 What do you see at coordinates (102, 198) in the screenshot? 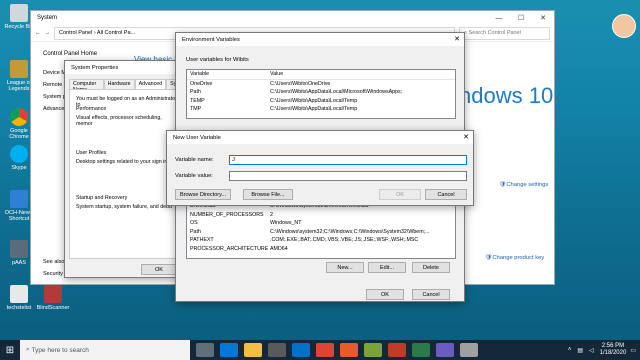
I see `startup-label: Startup and Recovery` at bounding box center [102, 198].